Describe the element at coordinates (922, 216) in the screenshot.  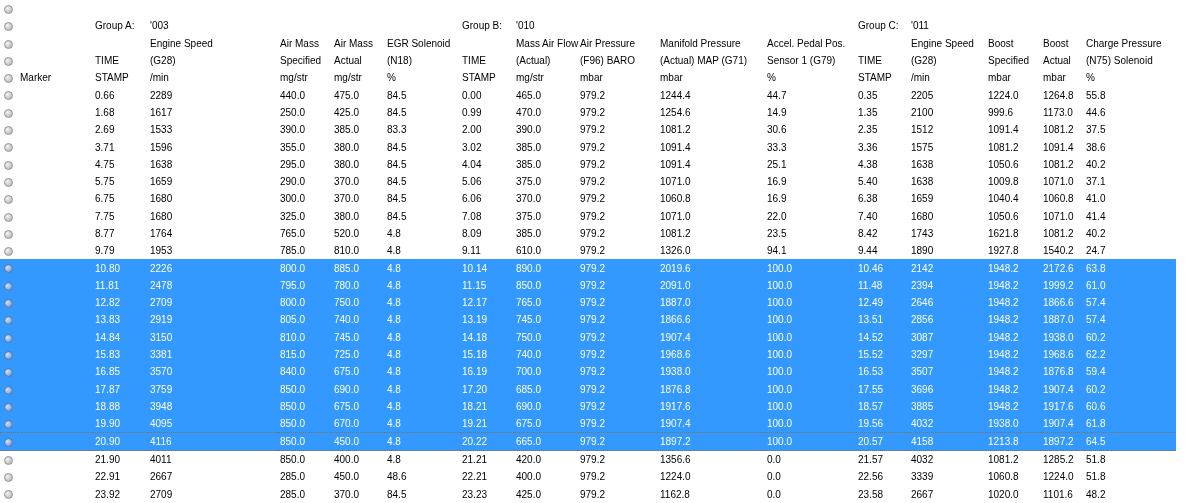
I see `table-cell: 1680` at that location.